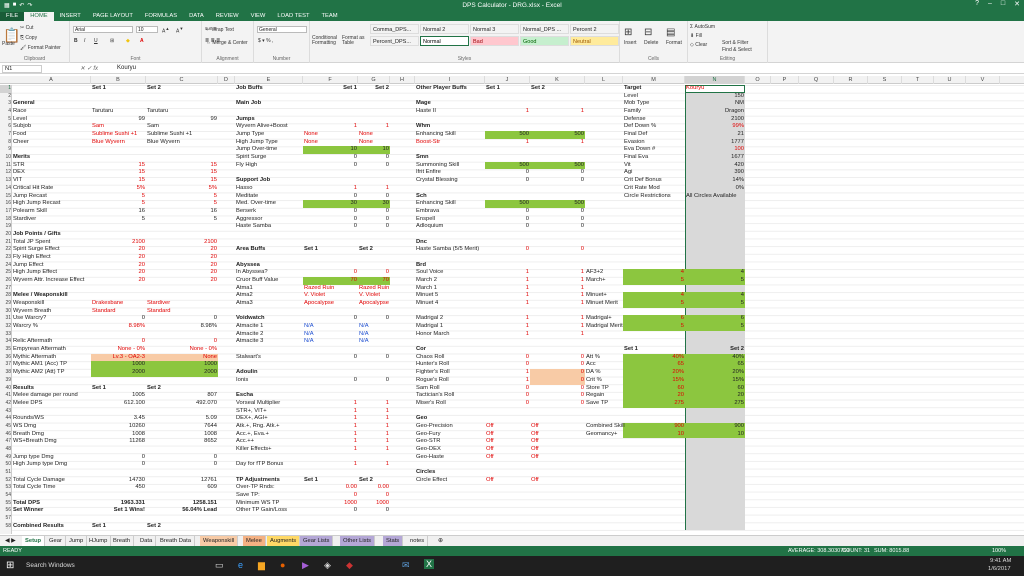 The image size is (1024, 576). What do you see at coordinates (714, 319) in the screenshot?
I see `cell-N31: 6` at bounding box center [714, 319].